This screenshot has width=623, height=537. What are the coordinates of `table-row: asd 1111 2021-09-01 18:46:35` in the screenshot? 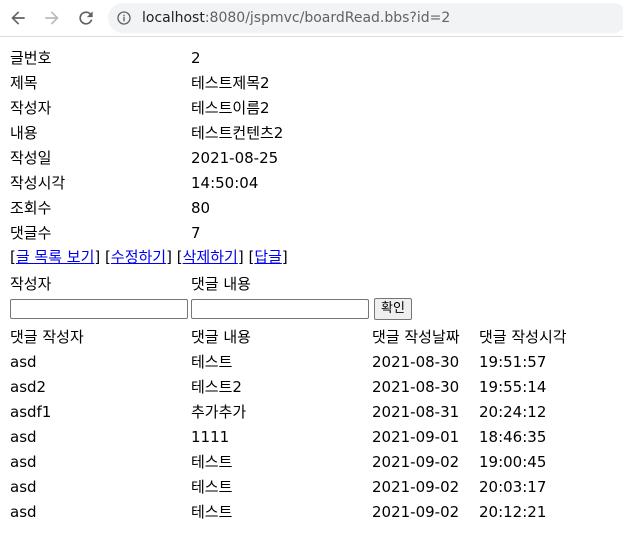 It's located at (288, 436).